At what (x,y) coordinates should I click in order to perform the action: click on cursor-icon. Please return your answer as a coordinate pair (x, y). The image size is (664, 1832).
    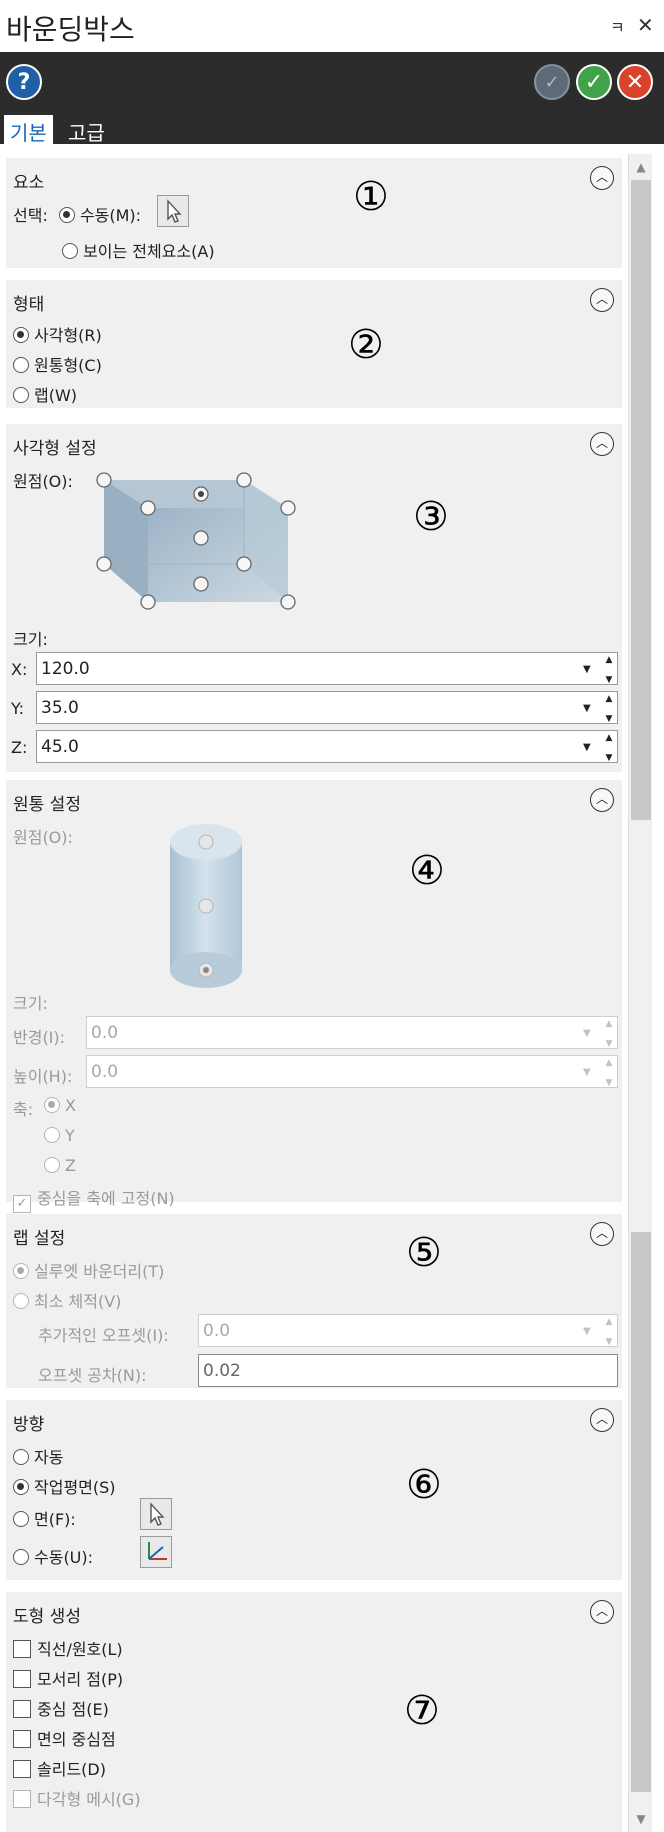
    Looking at the image, I should click on (174, 211).